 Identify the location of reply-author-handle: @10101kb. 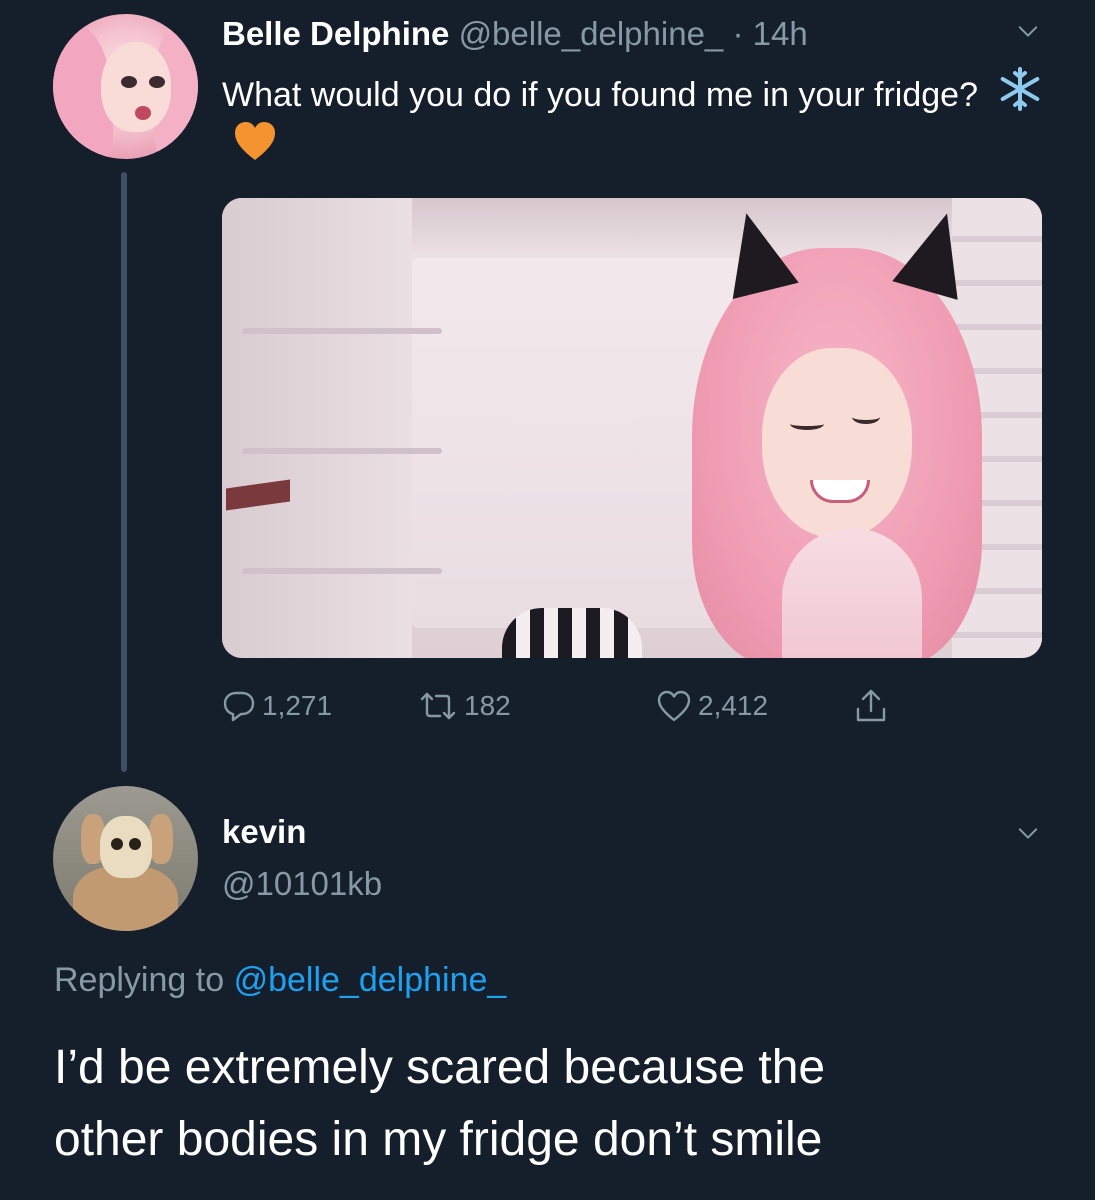
(302, 884).